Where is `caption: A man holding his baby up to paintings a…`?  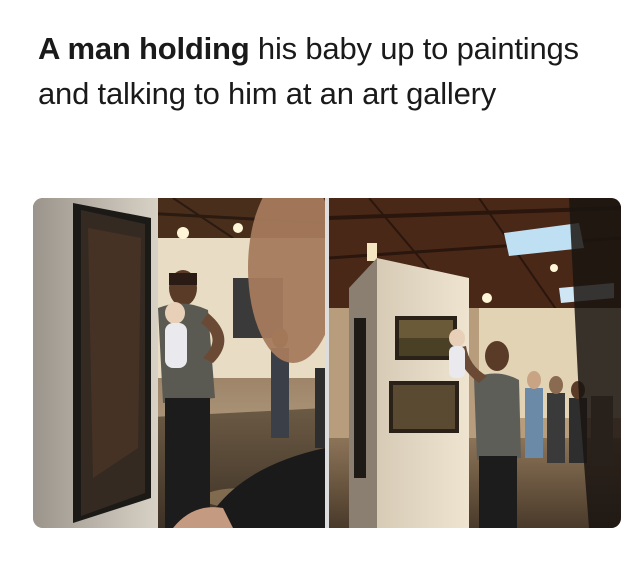
caption: A man holding his baby up to paintings a… is located at coordinates (328, 71).